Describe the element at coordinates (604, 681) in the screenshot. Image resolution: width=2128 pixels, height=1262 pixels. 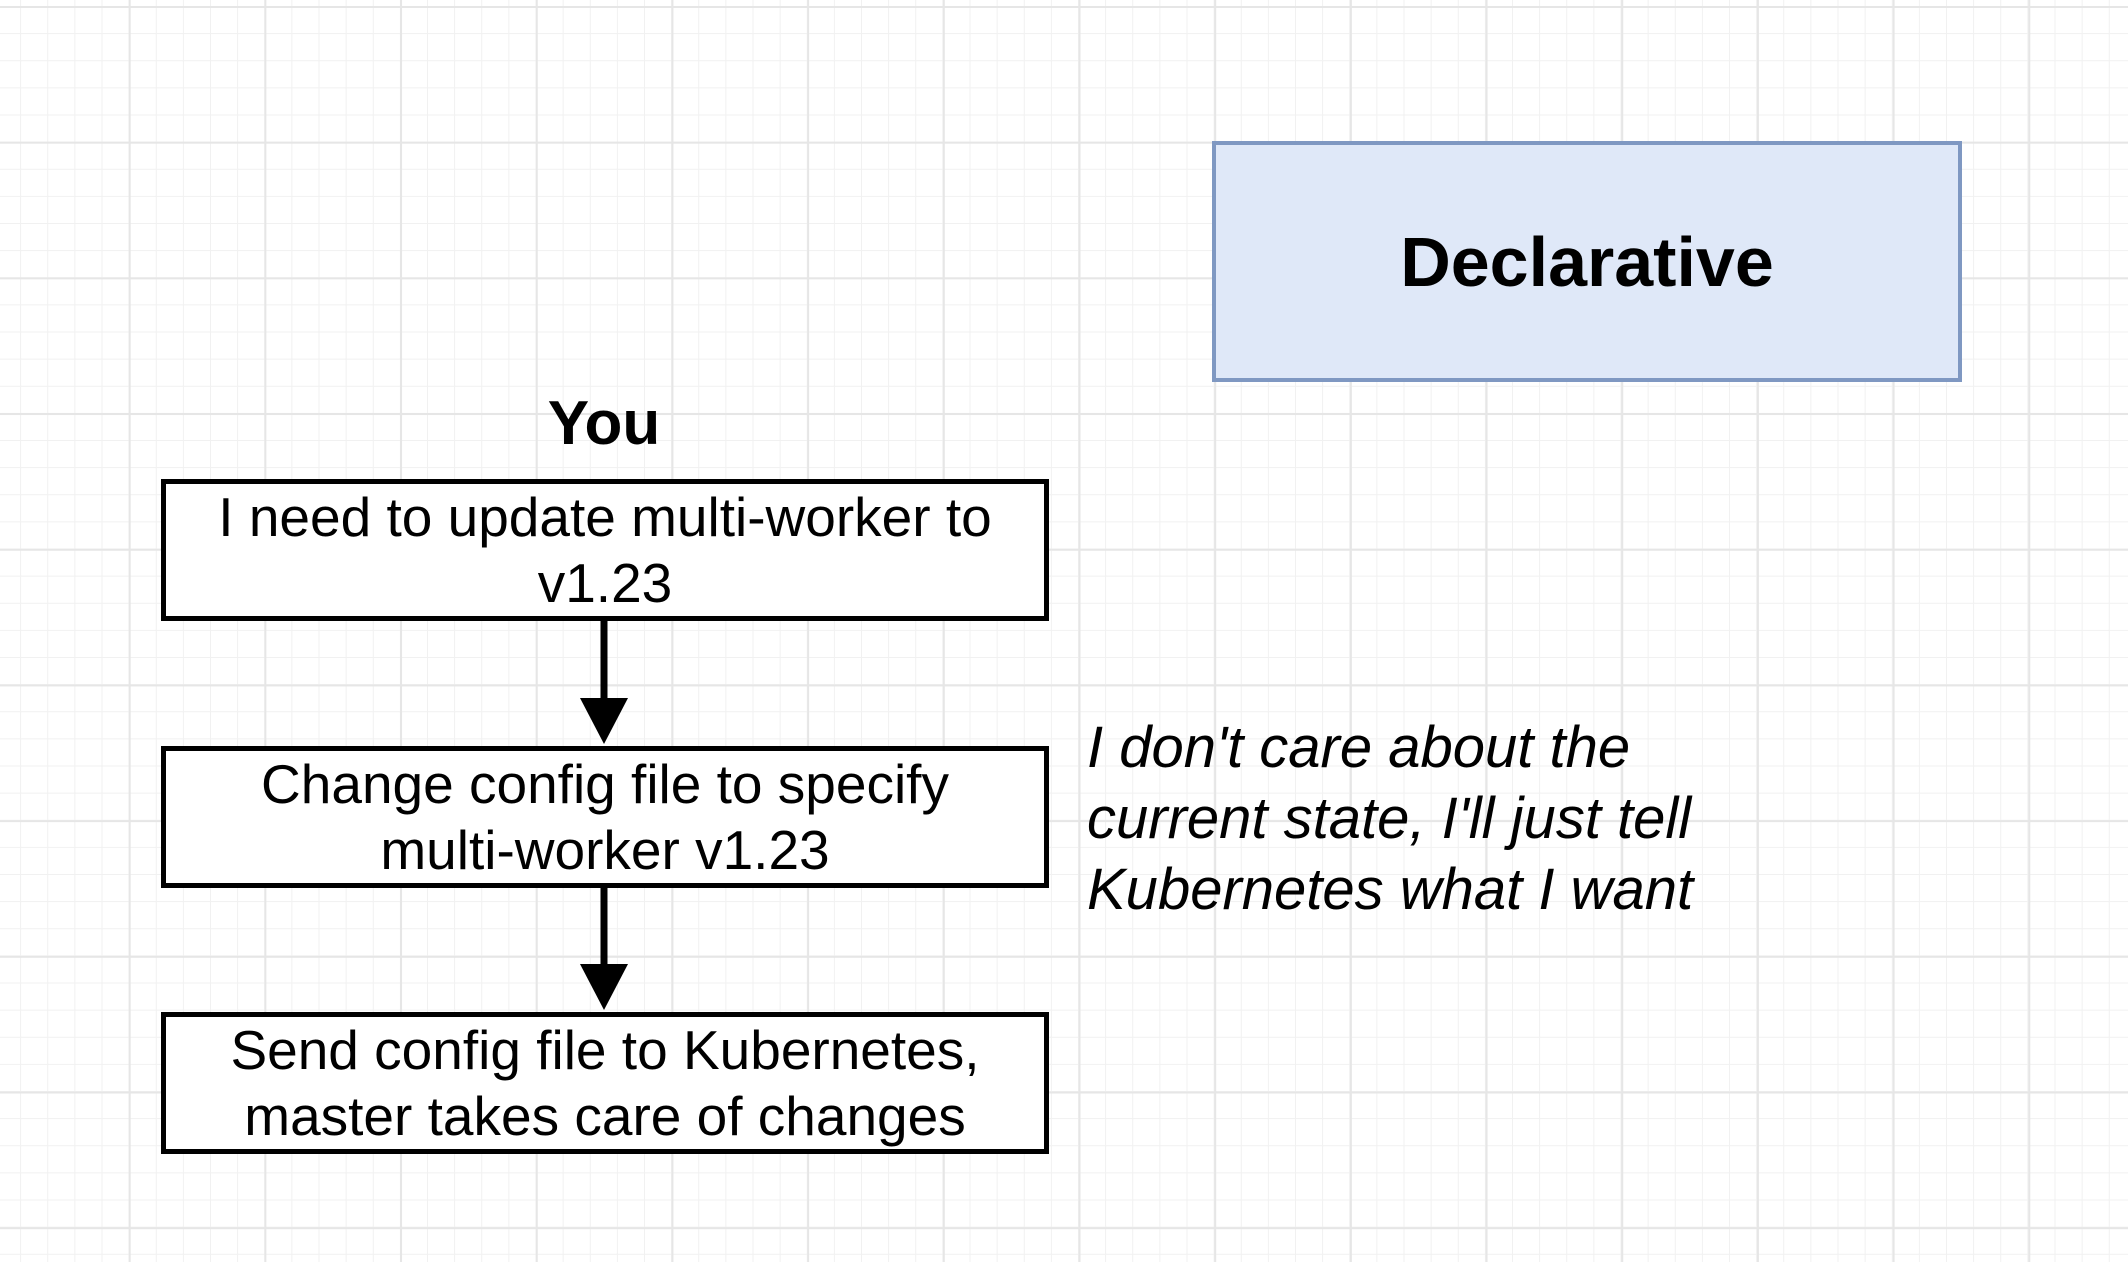
I see `arrow-step1-to-step2` at that location.